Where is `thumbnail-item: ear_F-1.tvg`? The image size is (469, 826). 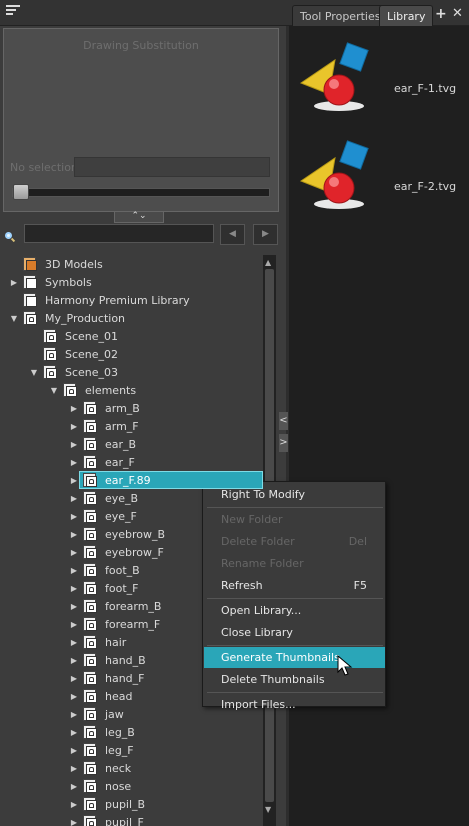
thumbnail-item: ear_F-1.tvg is located at coordinates (384, 83).